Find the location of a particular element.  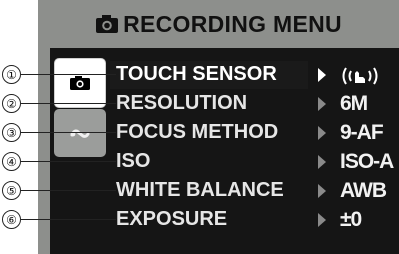

menu-item-exposure: ⑥ EXPOSURE ±0 is located at coordinates (199, 220).